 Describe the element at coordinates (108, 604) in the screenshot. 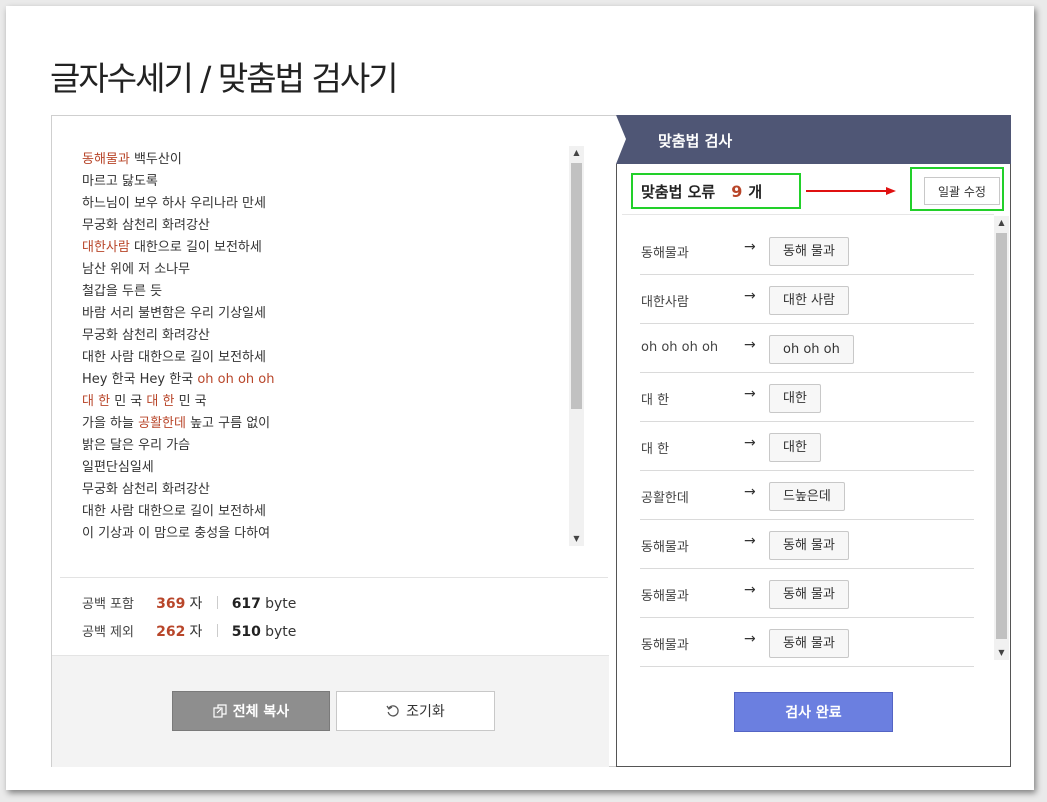

I see `stat-label: 공백 포함` at that location.